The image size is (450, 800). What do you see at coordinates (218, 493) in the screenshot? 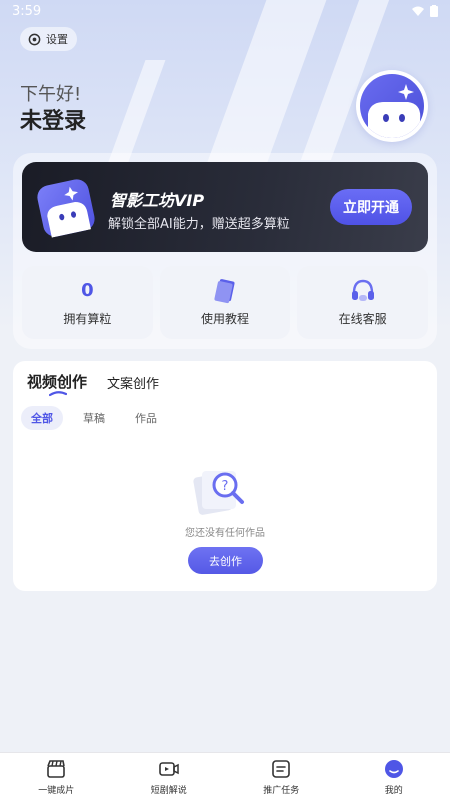
I see `empty-search-icon: ?` at bounding box center [218, 493].